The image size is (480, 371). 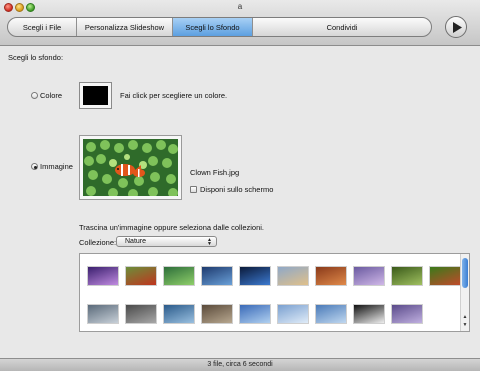 I want to click on color-swatch-fill, so click(x=95, y=95).